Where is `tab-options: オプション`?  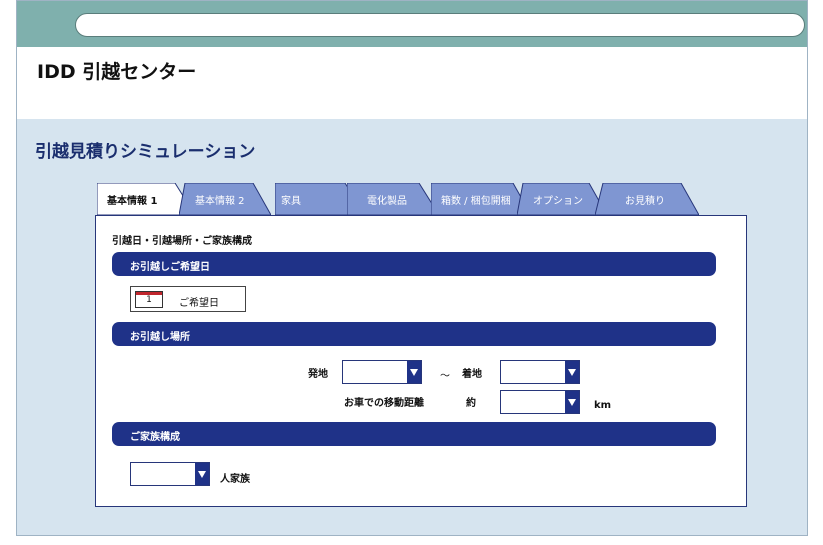
tab-options: オプション is located at coordinates (562, 199).